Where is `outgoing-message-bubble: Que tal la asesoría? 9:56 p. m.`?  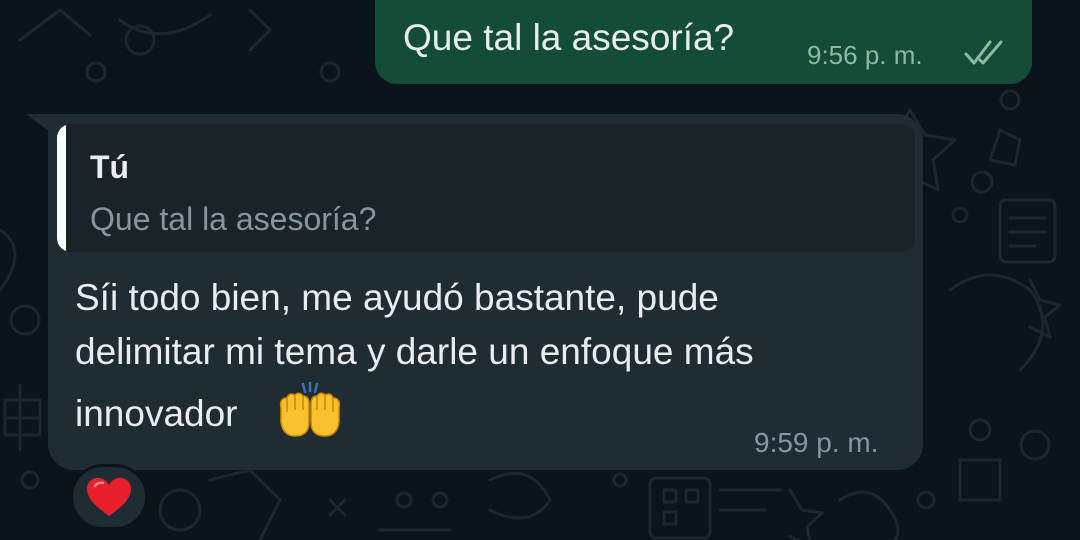 outgoing-message-bubble: Que tal la asesoría? 9:56 p. m. is located at coordinates (703, 42).